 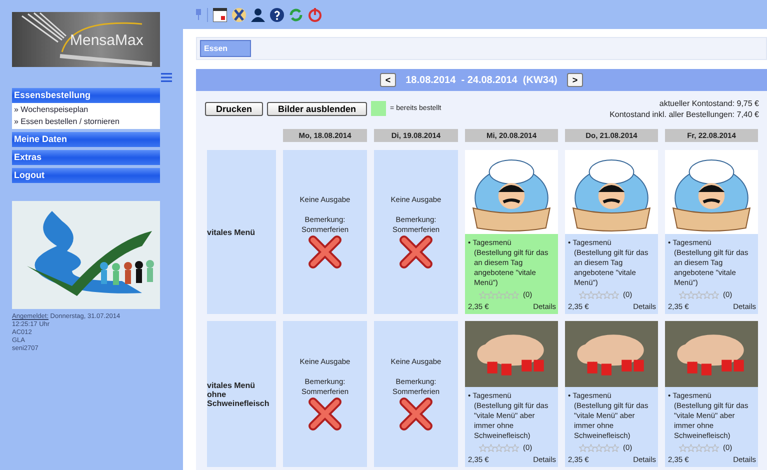 What do you see at coordinates (86, 139) in the screenshot?
I see `menu-section: Meine Daten` at bounding box center [86, 139].